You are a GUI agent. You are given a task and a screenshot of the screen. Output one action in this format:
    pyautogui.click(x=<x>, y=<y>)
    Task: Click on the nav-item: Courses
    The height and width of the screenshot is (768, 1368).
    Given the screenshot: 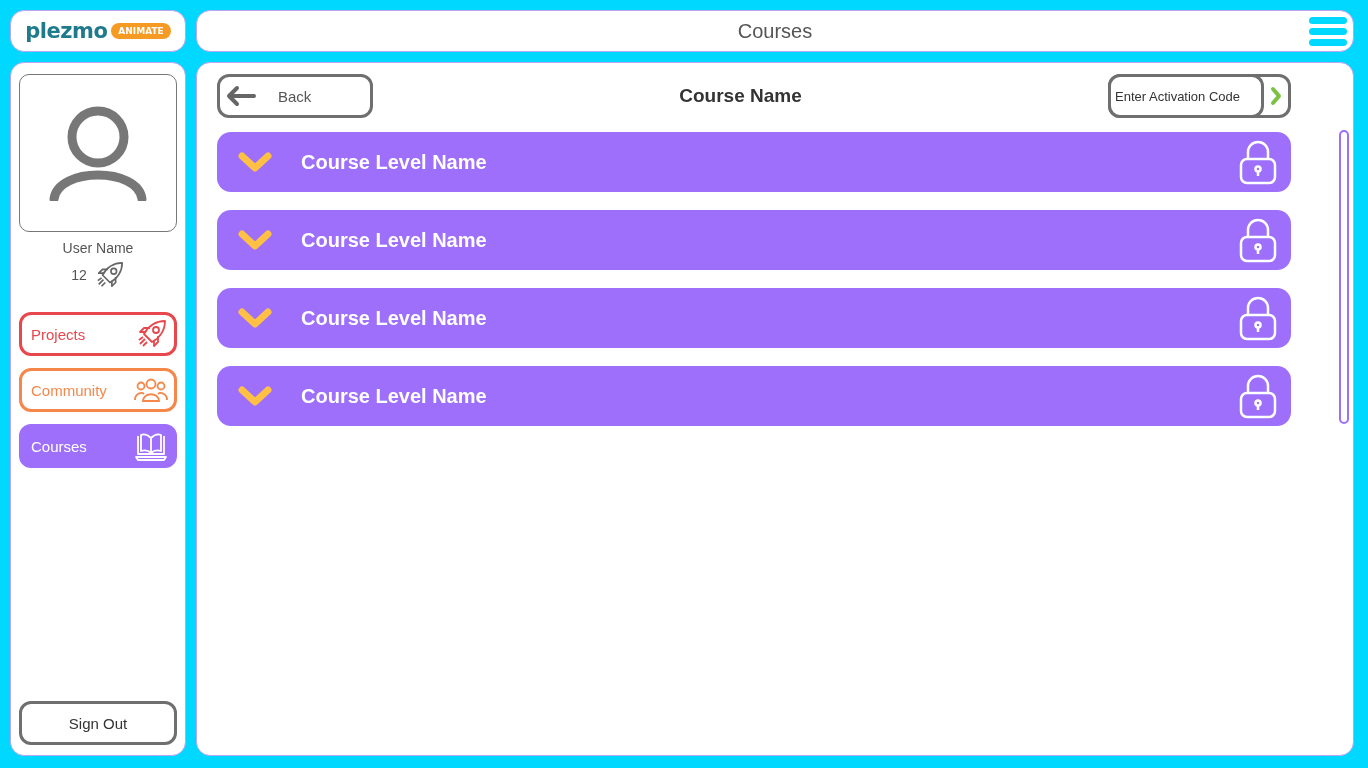 What is the action you would take?
    pyautogui.click(x=98, y=446)
    